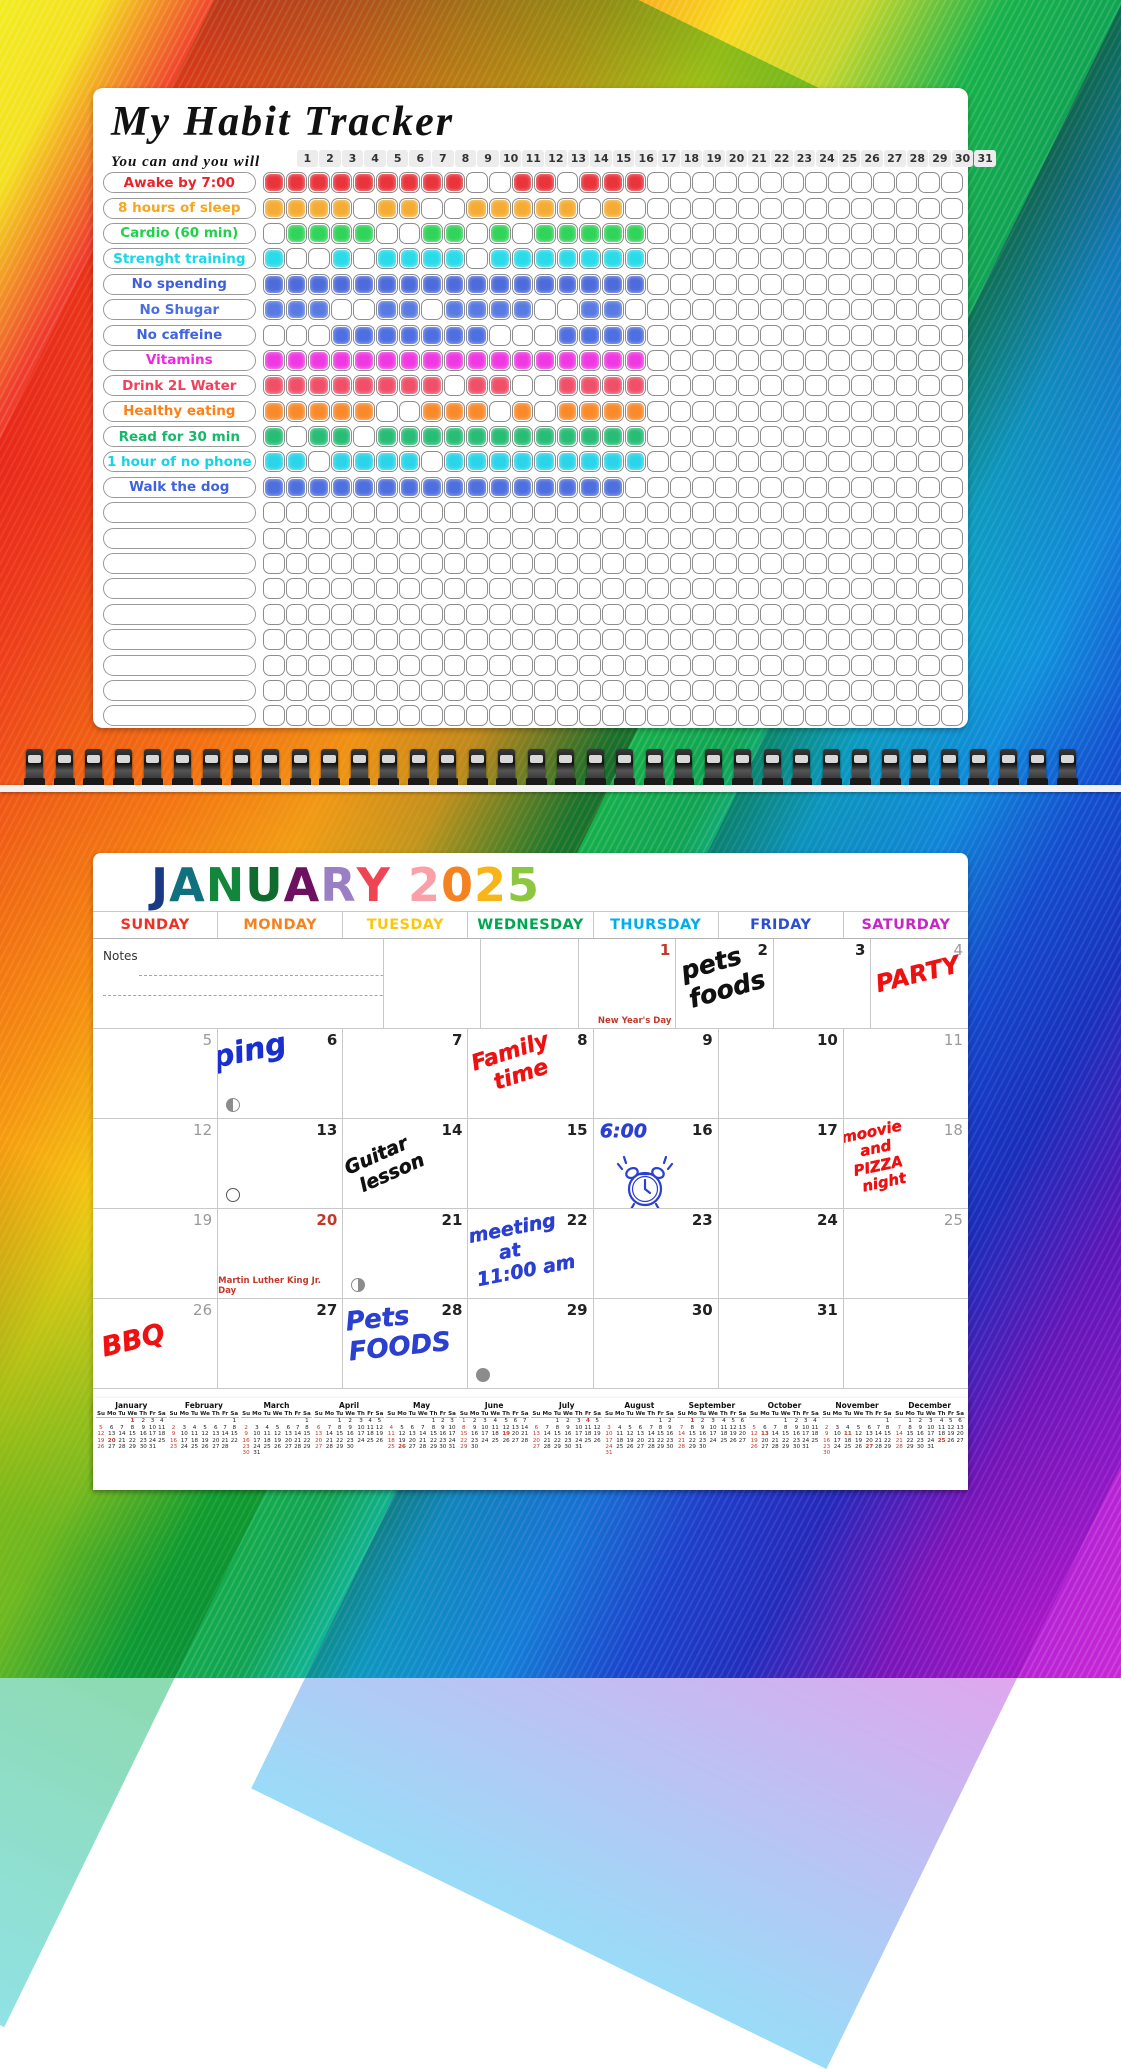 The image size is (1121, 2069). What do you see at coordinates (274, 487) in the screenshot?
I see `habit-cell-r13-d1` at bounding box center [274, 487].